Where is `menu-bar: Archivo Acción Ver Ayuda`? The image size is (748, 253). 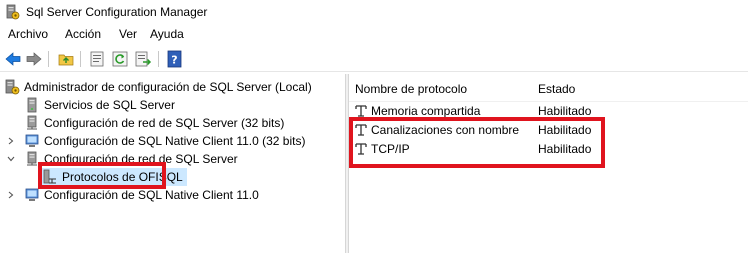 menu-bar: Archivo Acción Ver Ayuda is located at coordinates (374, 34).